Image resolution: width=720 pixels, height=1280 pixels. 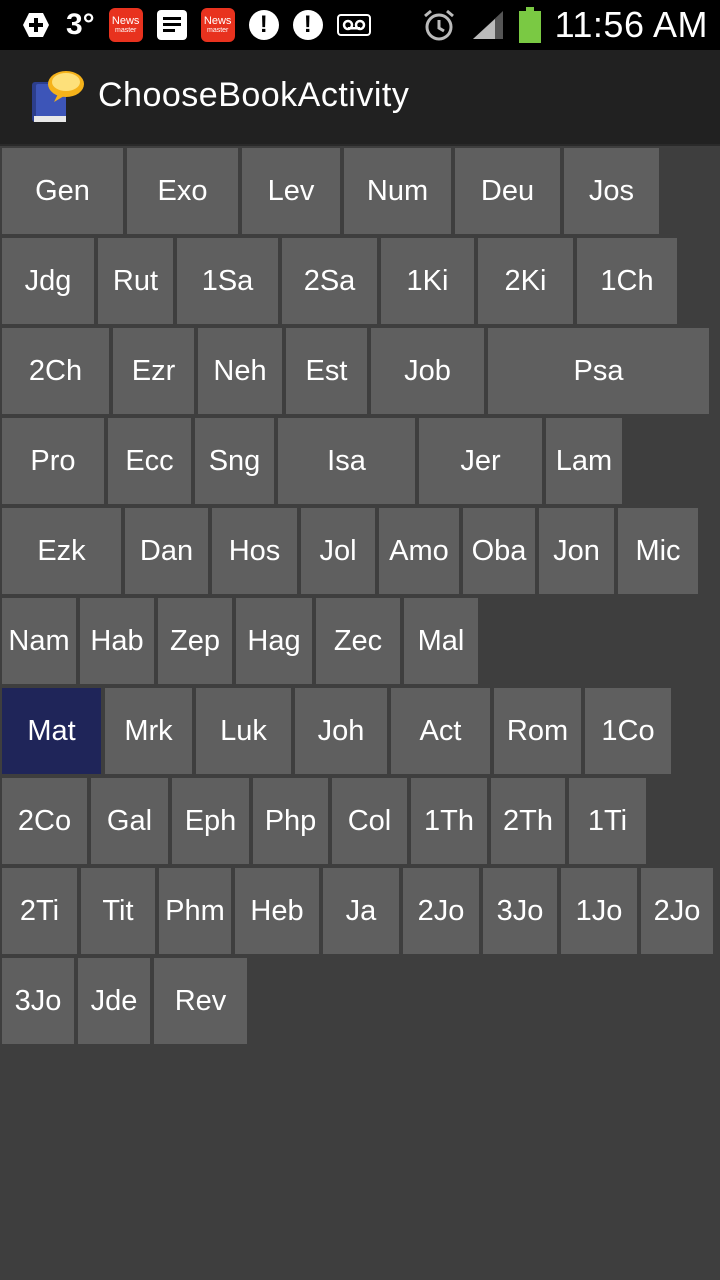 What do you see at coordinates (153, 371) in the screenshot?
I see `book-button-ezr: Ezr` at bounding box center [153, 371].